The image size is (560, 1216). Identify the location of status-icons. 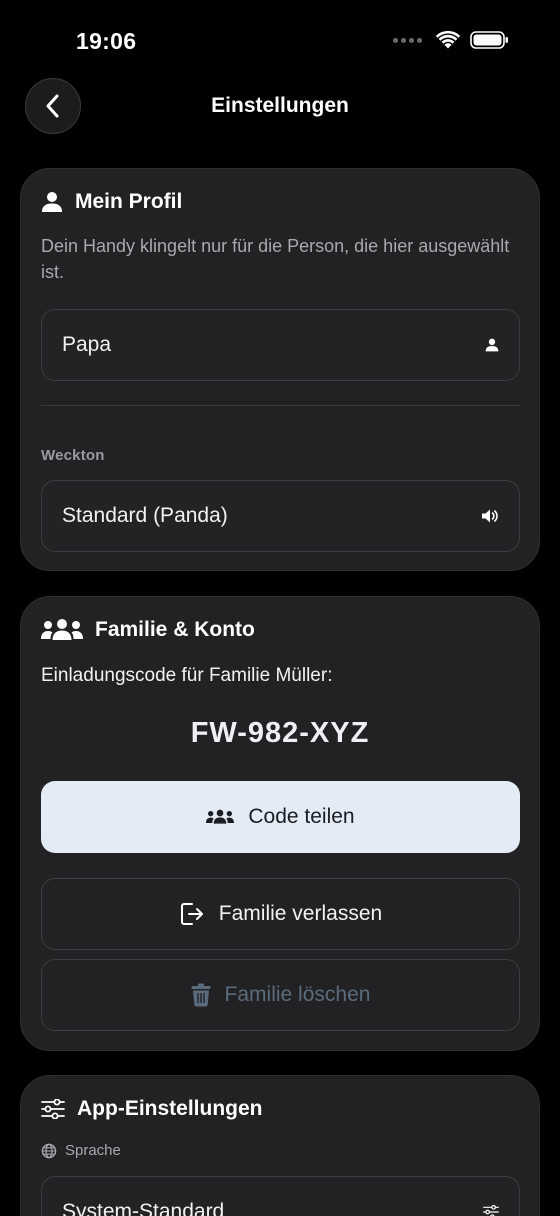
(451, 40).